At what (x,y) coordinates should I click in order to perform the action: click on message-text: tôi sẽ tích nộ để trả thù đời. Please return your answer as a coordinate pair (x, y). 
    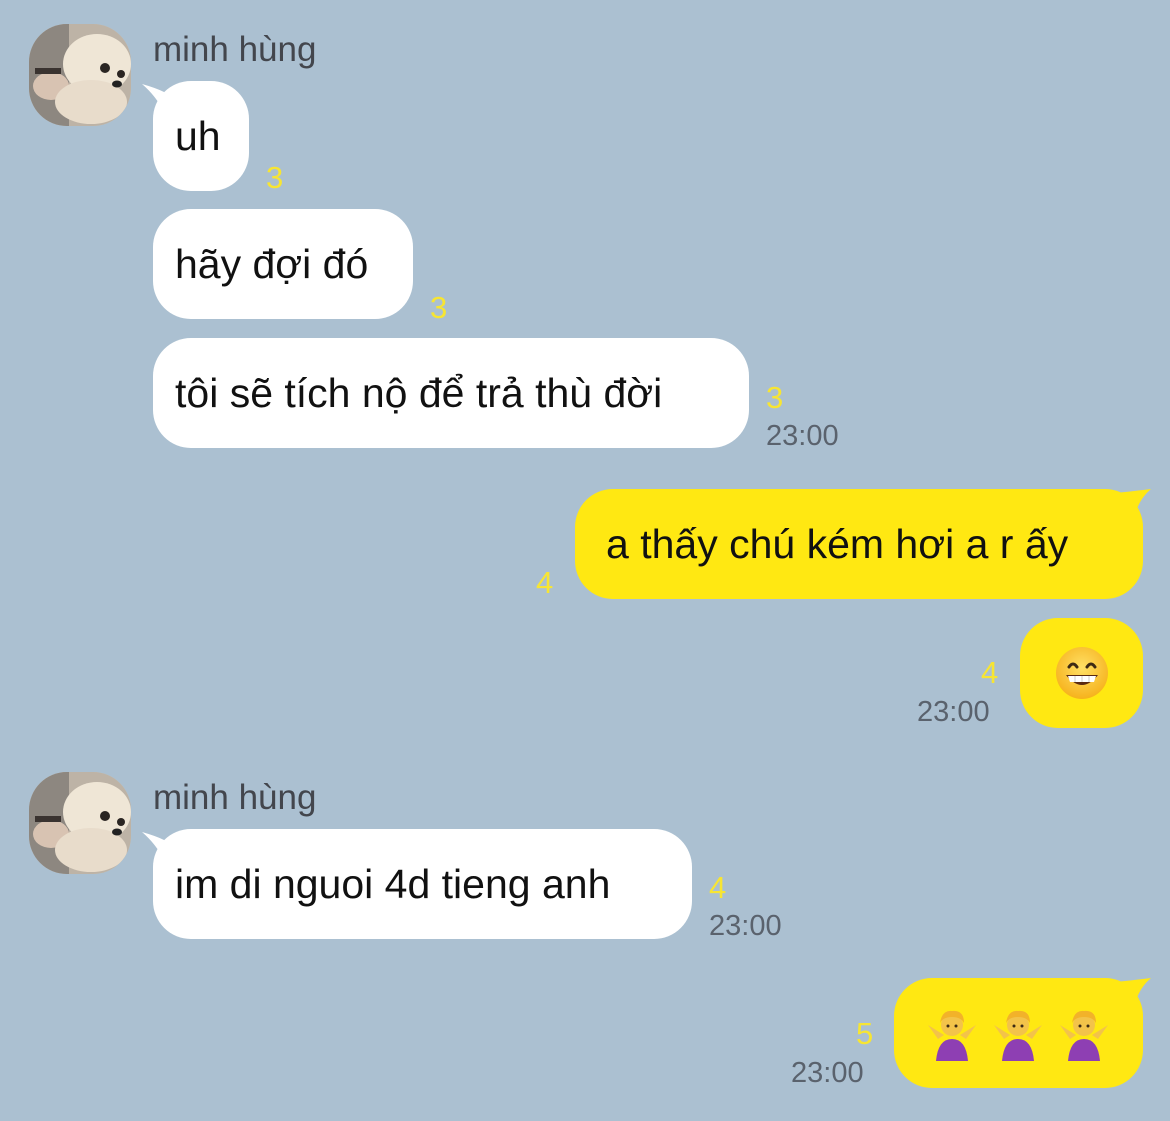
    Looking at the image, I should click on (419, 392).